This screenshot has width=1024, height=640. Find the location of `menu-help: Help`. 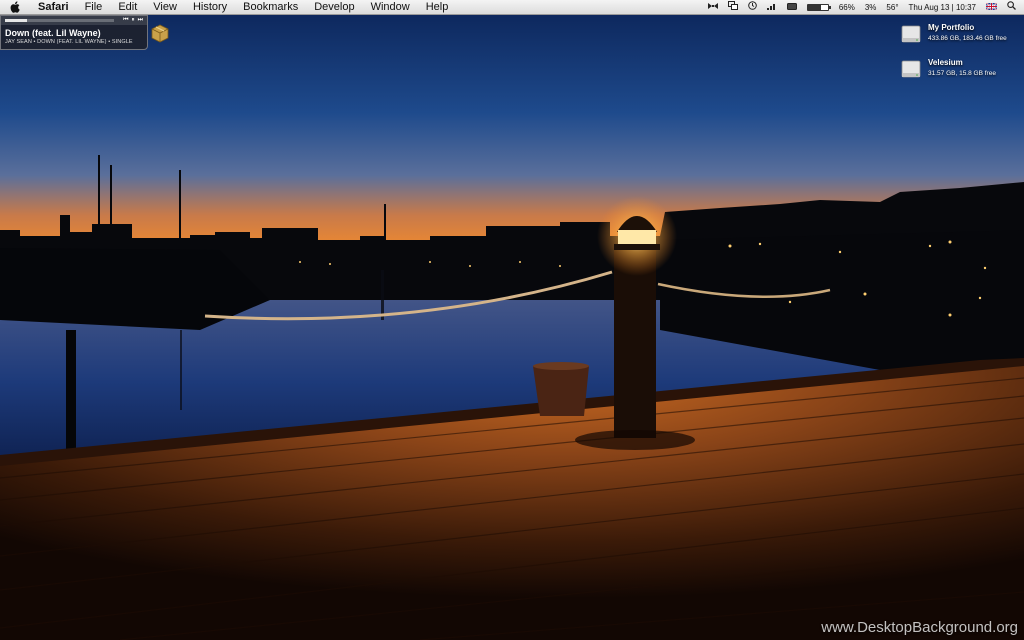

menu-help: Help is located at coordinates (437, 7).